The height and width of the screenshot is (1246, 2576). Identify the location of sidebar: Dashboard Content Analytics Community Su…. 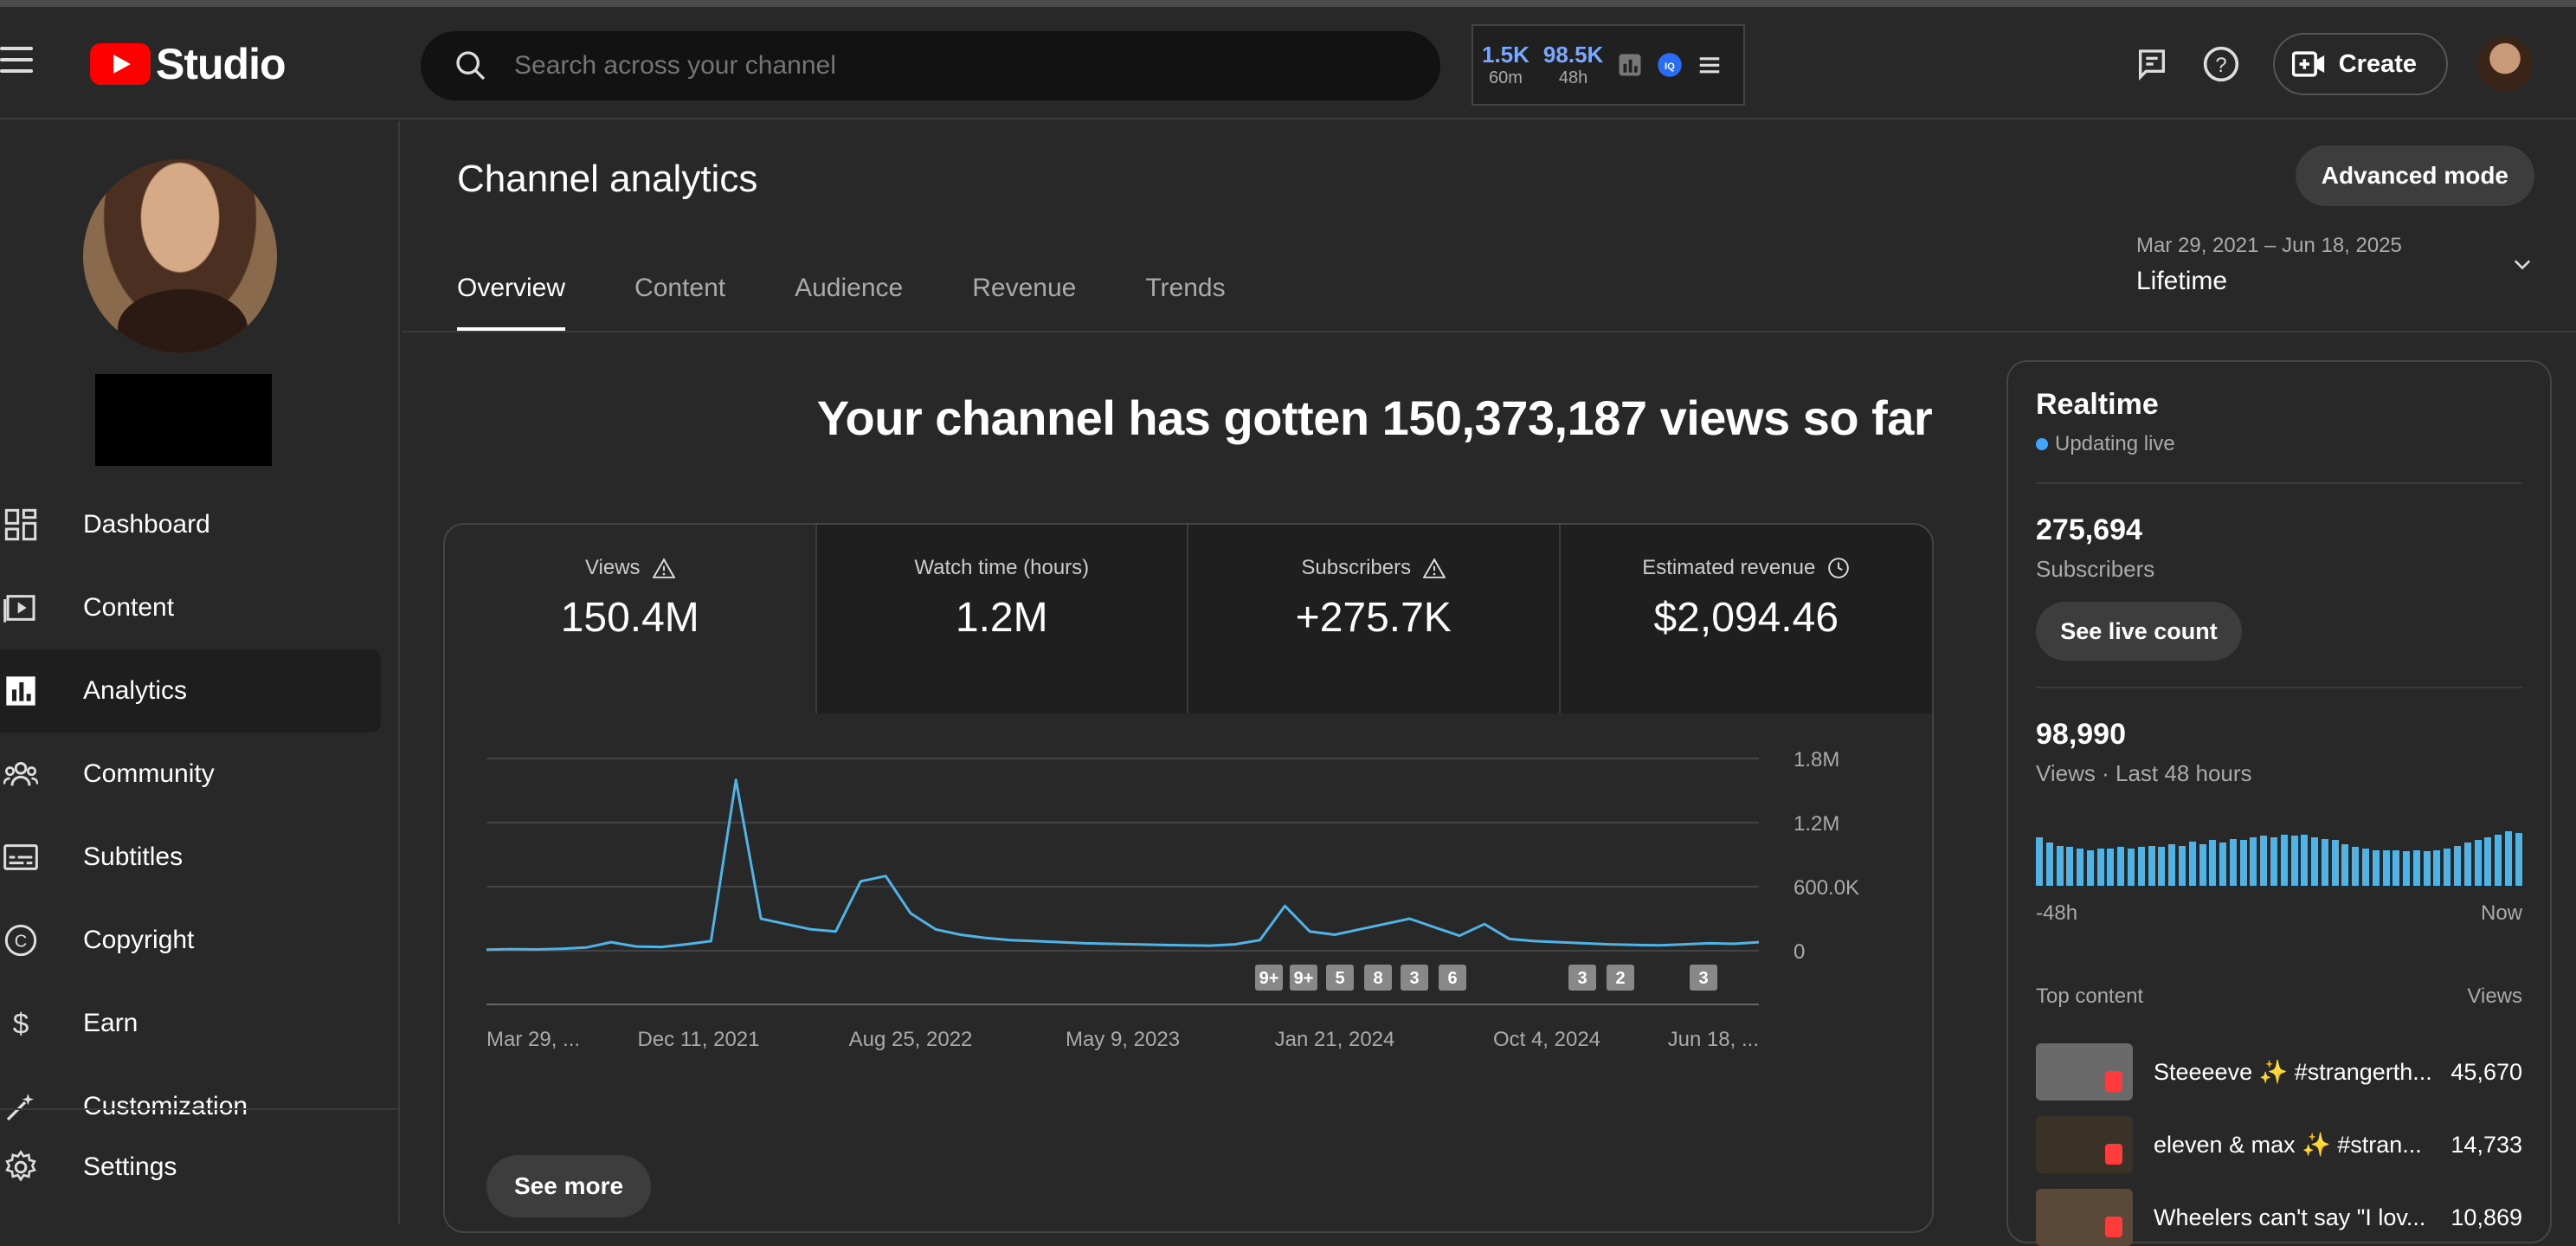
(200, 672).